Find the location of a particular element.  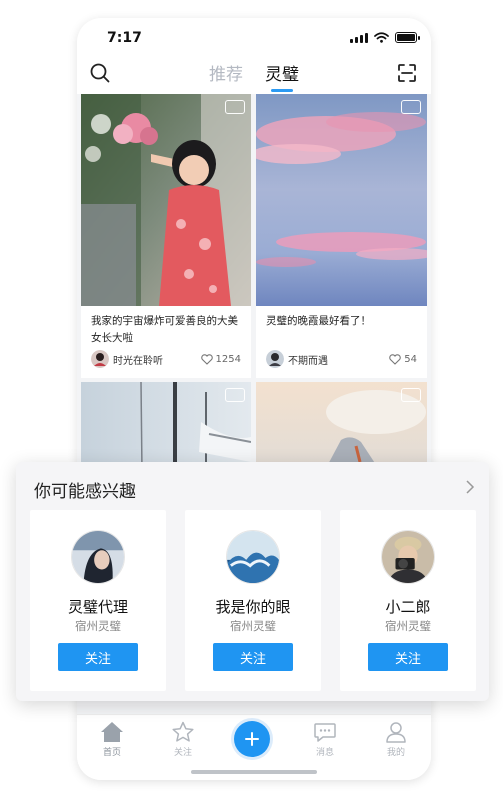

battery-icon is located at coordinates (407, 37).